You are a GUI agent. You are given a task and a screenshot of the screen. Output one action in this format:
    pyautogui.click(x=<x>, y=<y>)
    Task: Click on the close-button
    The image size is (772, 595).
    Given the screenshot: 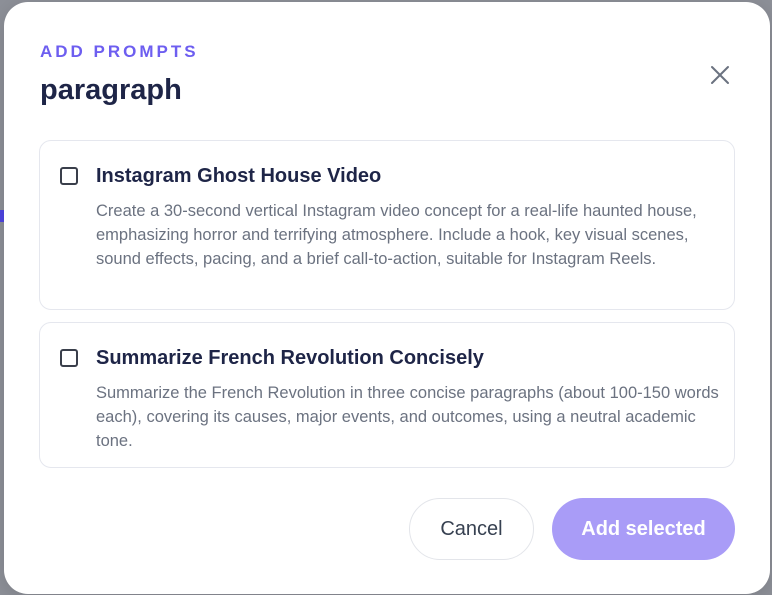 What is the action you would take?
    pyautogui.click(x=720, y=76)
    